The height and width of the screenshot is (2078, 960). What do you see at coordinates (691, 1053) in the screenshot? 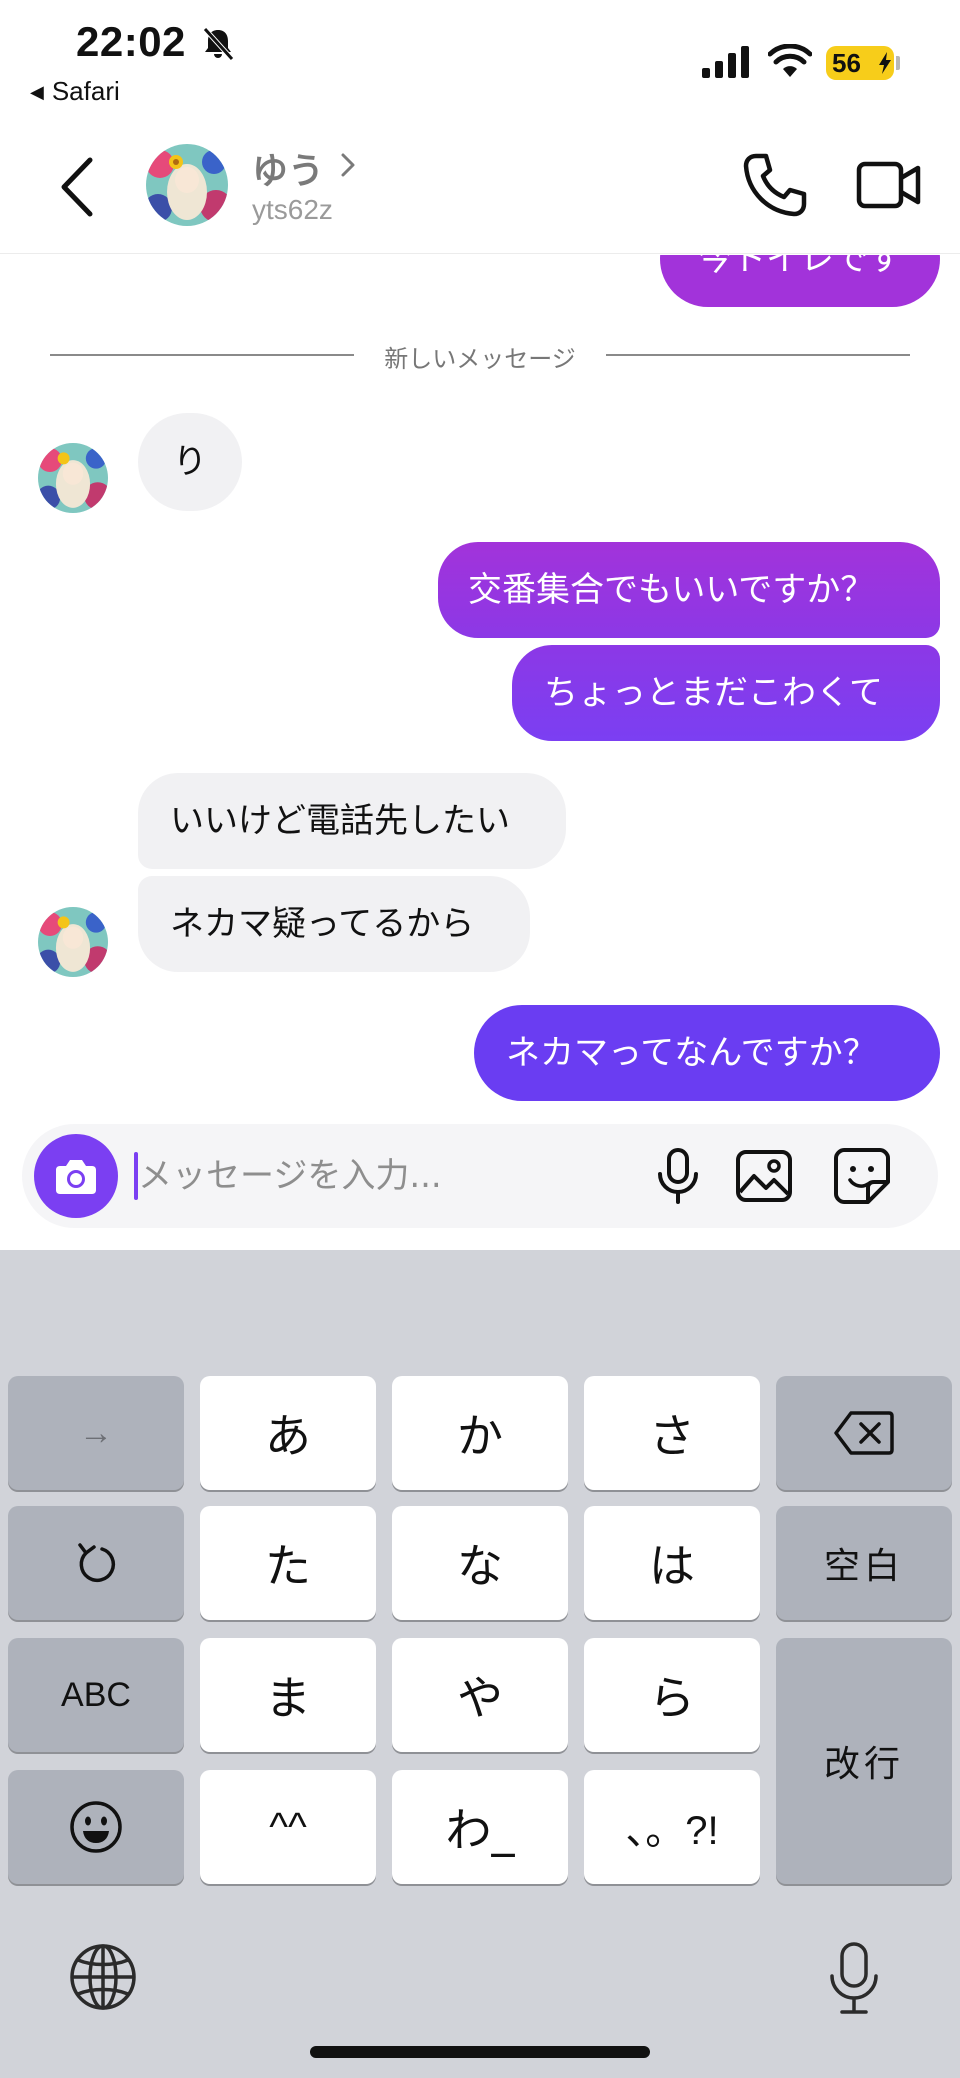
I see `message-text: ネカマってなんですか？` at bounding box center [691, 1053].